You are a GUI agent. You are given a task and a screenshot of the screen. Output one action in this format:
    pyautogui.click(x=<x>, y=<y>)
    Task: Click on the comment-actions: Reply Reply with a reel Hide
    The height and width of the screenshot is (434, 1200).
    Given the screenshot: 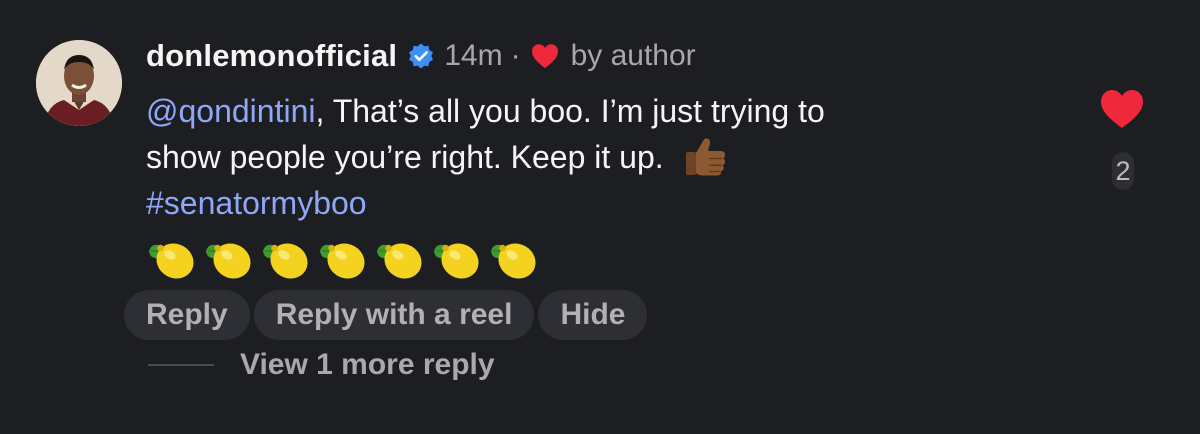 What is the action you would take?
    pyautogui.click(x=386, y=315)
    